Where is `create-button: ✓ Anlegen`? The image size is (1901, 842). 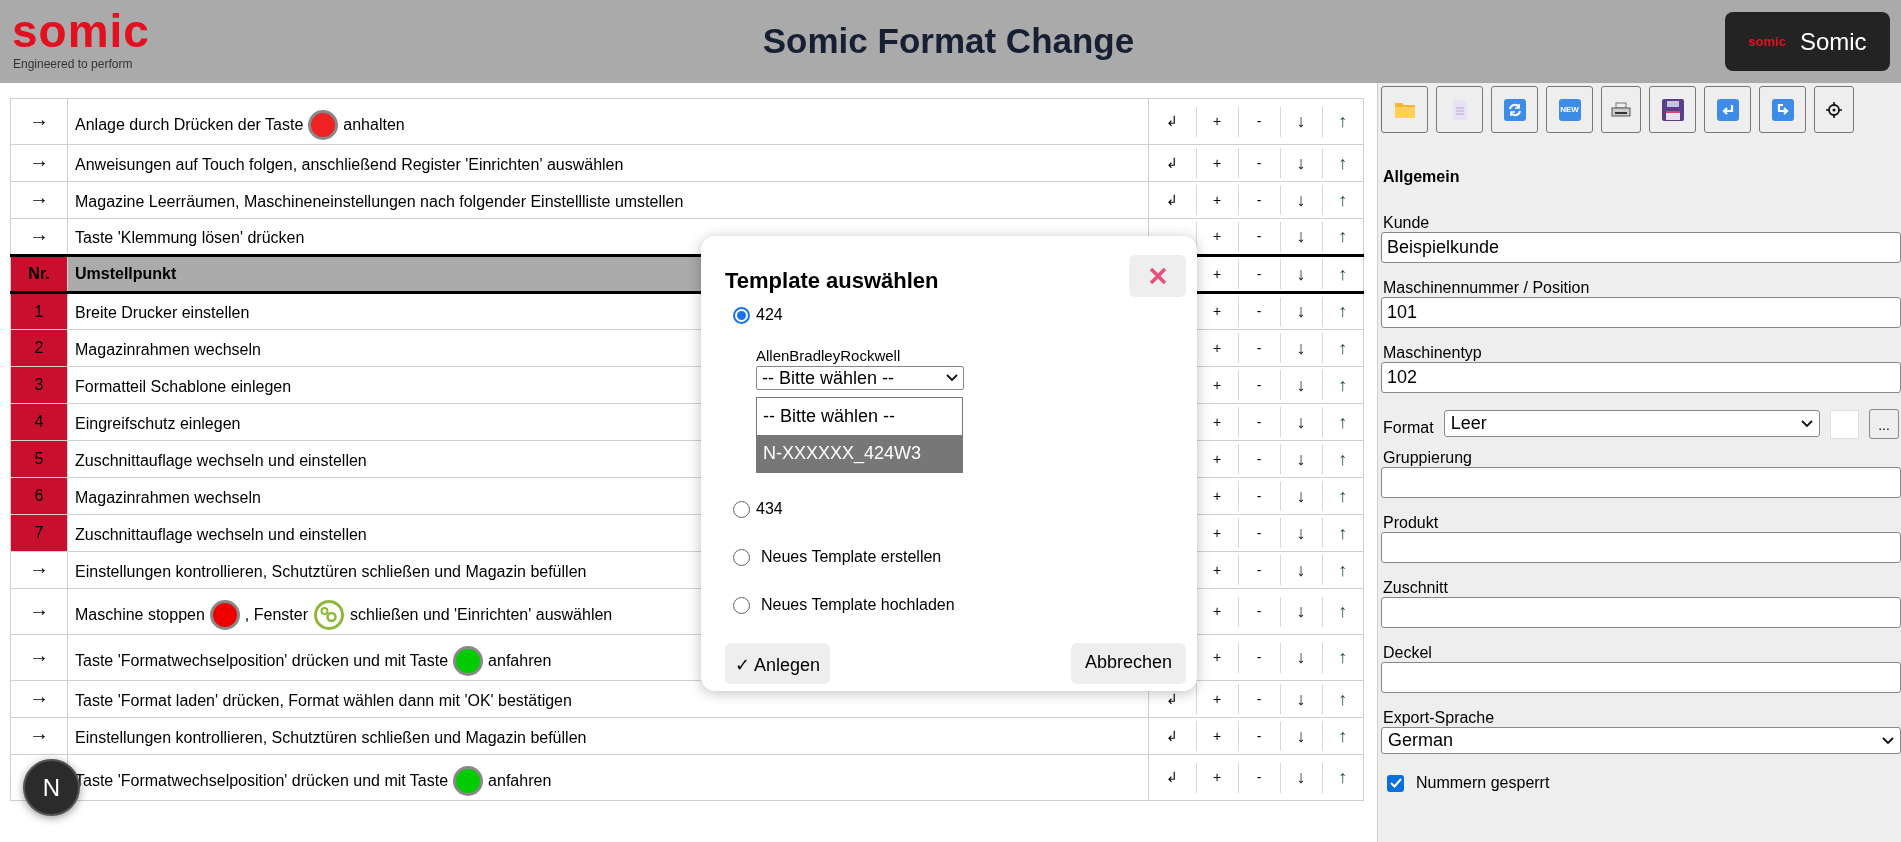
create-button: ✓ Anlegen is located at coordinates (778, 663).